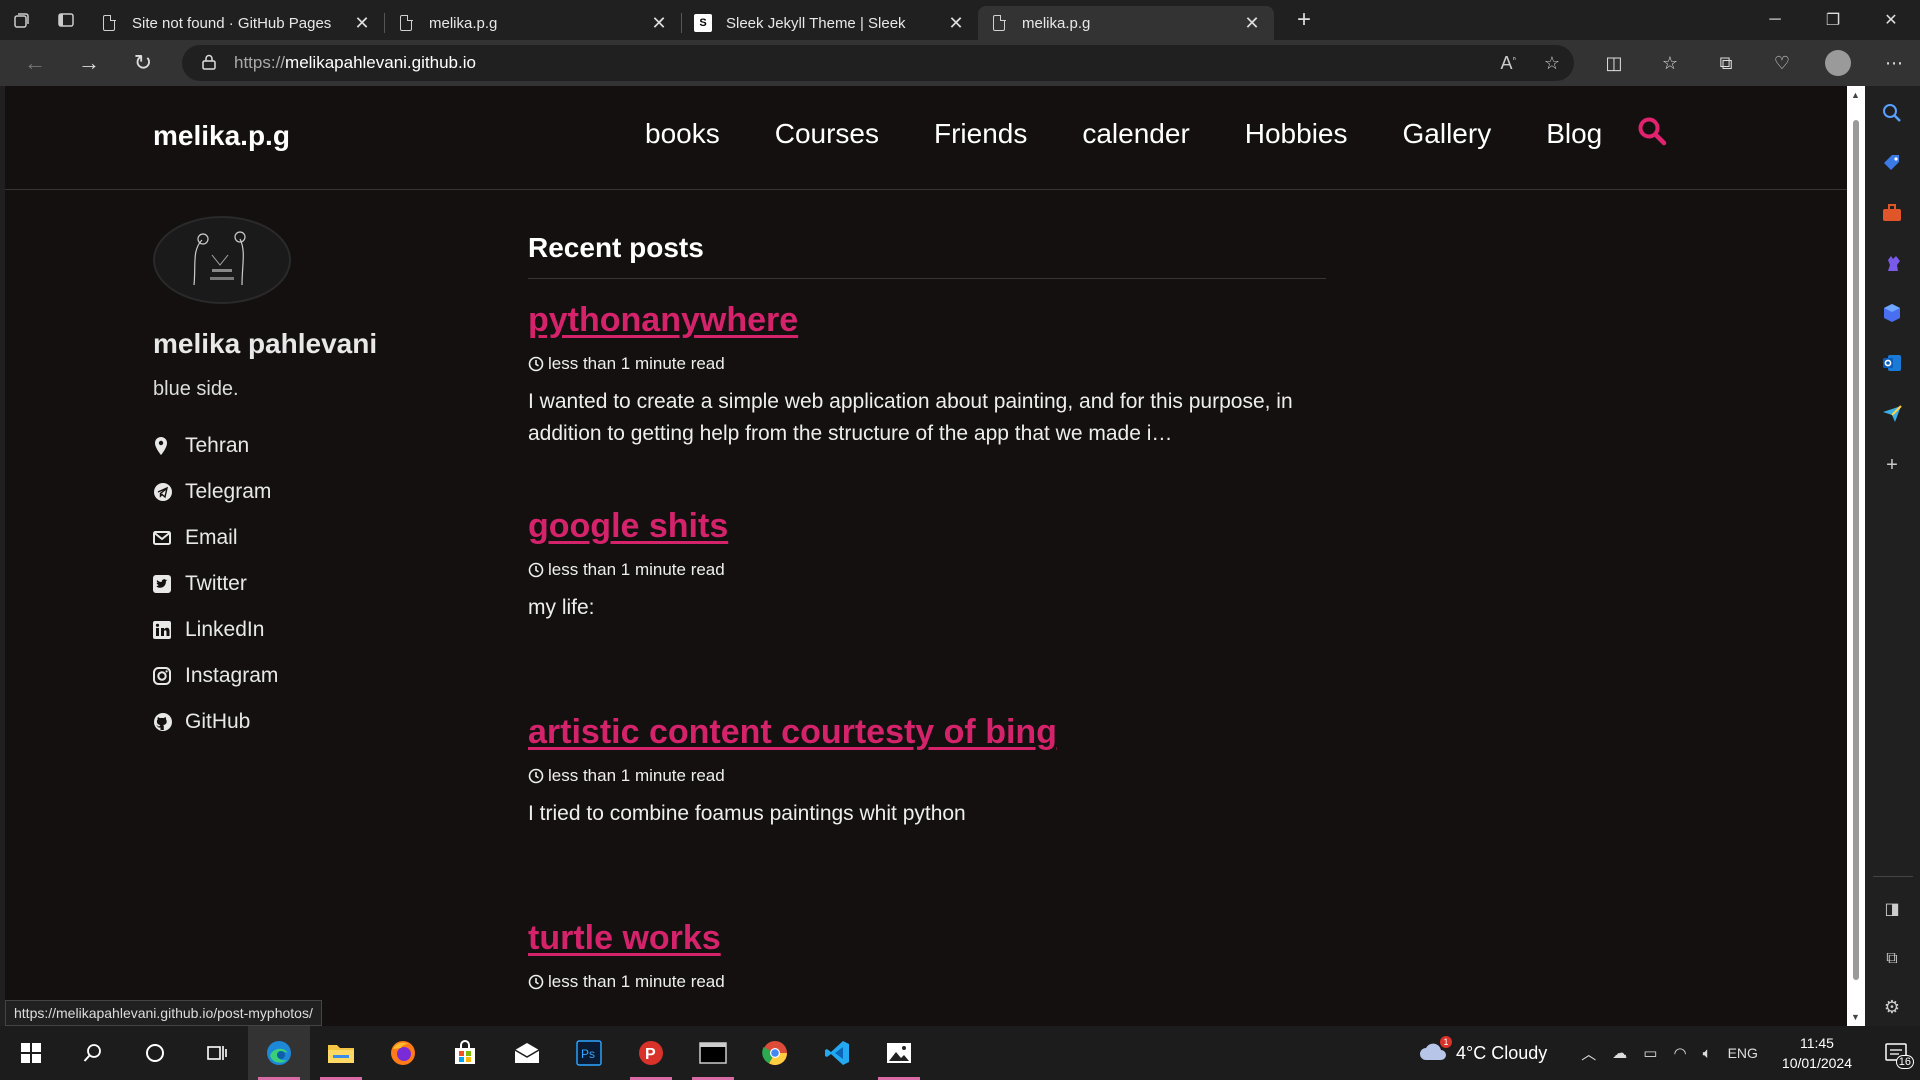 The height and width of the screenshot is (1080, 1920). I want to click on task-view-icon, so click(217, 1053).